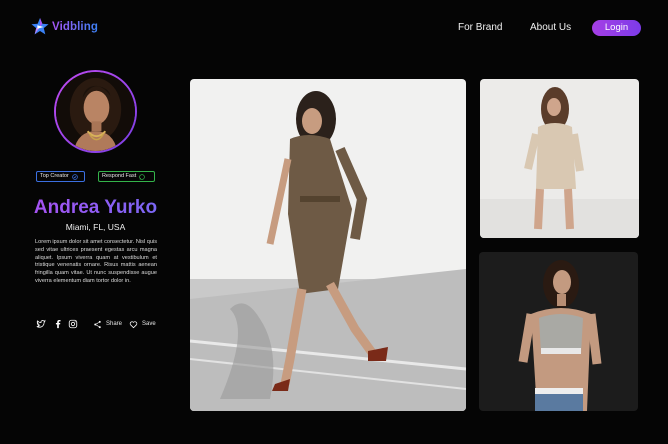 The width and height of the screenshot is (668, 444). What do you see at coordinates (119, 176) in the screenshot?
I see `respond-fast-label: Respond Fast` at bounding box center [119, 176].